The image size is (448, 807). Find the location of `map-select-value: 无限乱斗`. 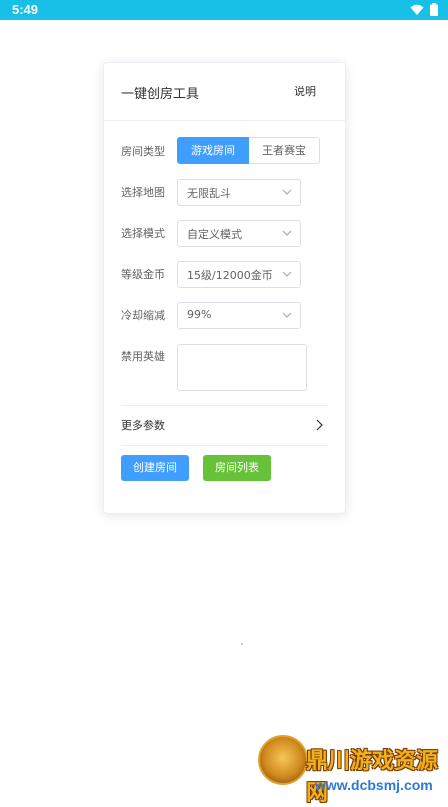

map-select-value: 无限乱斗 is located at coordinates (209, 193).